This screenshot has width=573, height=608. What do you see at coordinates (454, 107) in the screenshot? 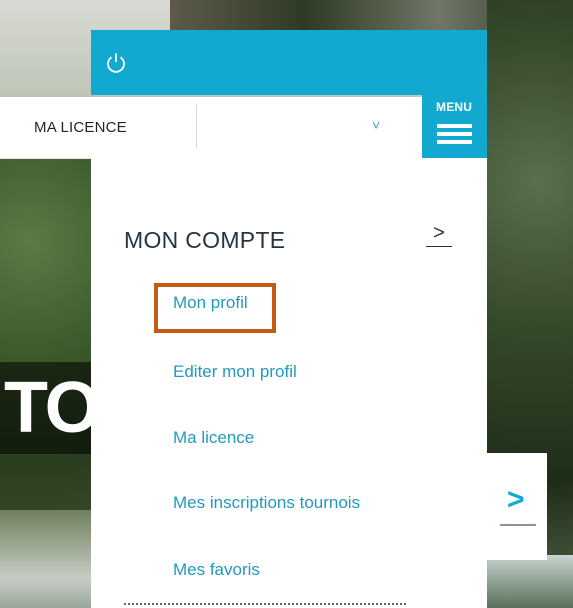
I see `menu-label: MENU` at bounding box center [454, 107].